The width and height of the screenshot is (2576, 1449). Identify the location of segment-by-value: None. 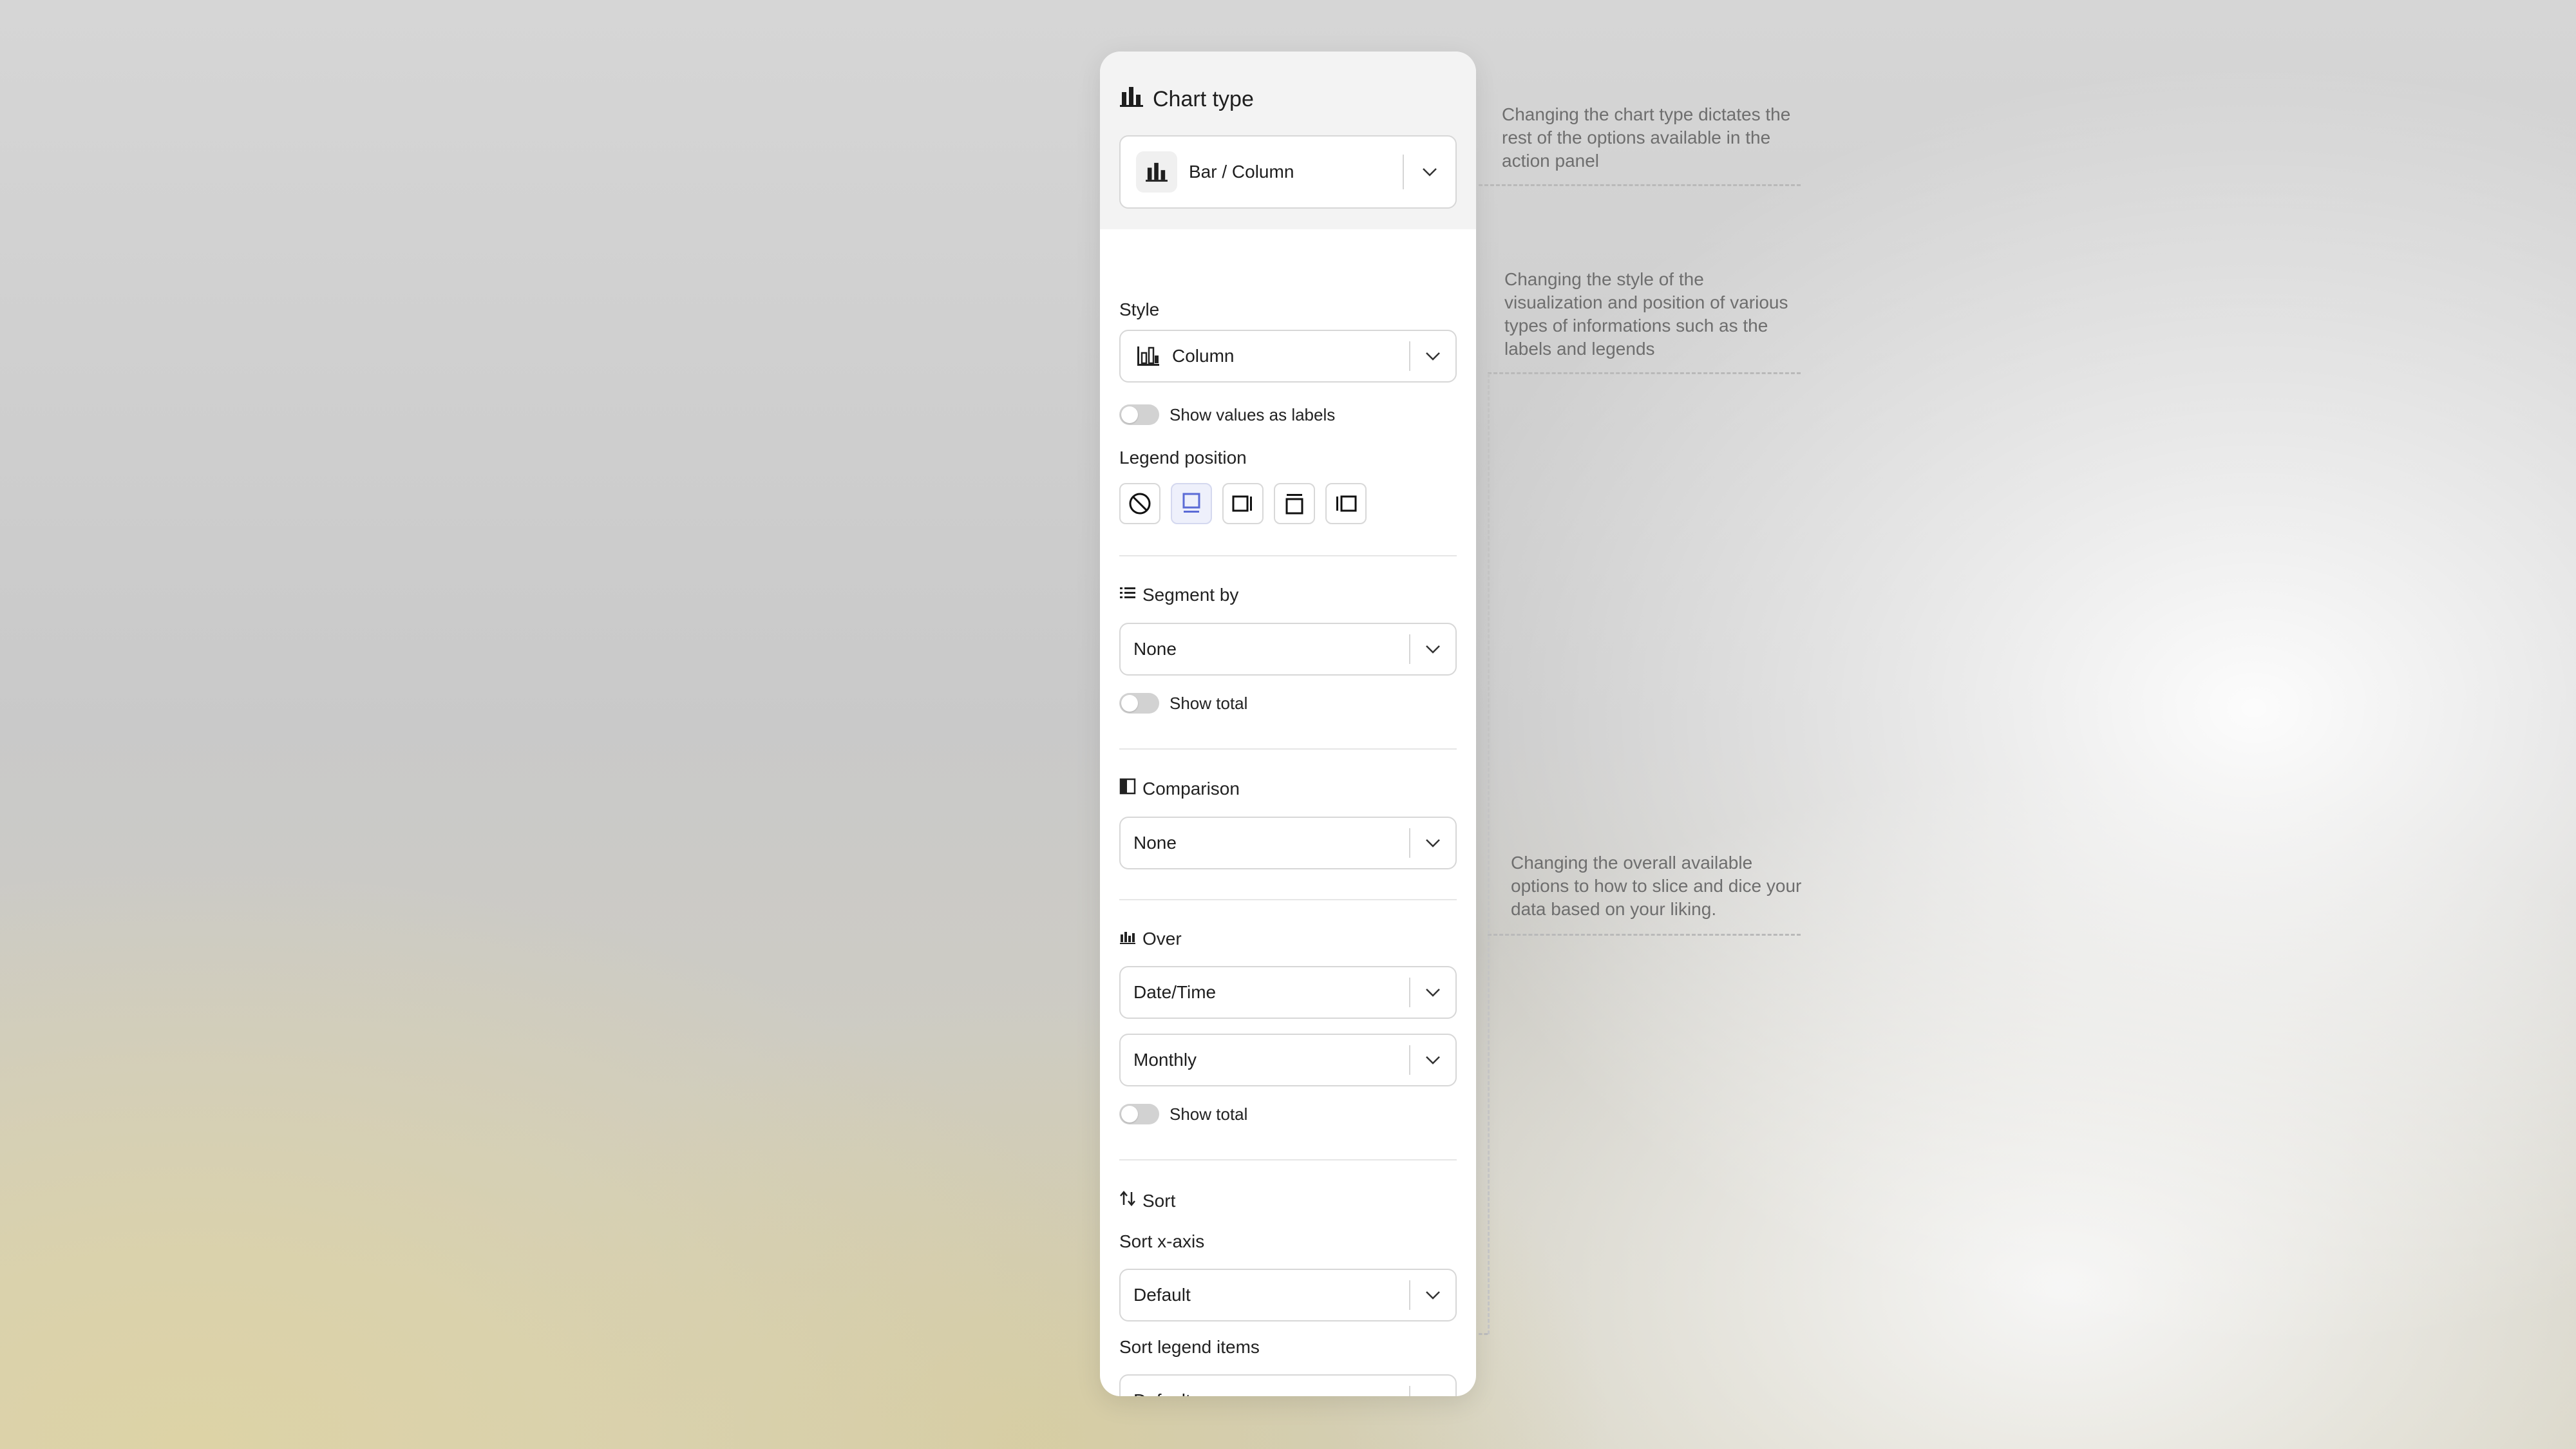
(1155, 649).